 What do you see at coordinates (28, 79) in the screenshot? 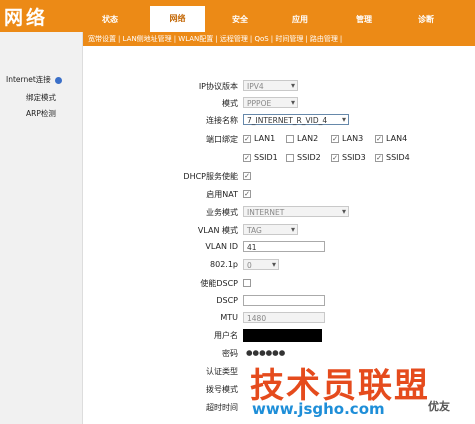
I see `sidebar-item-label: Internet连接` at bounding box center [28, 79].